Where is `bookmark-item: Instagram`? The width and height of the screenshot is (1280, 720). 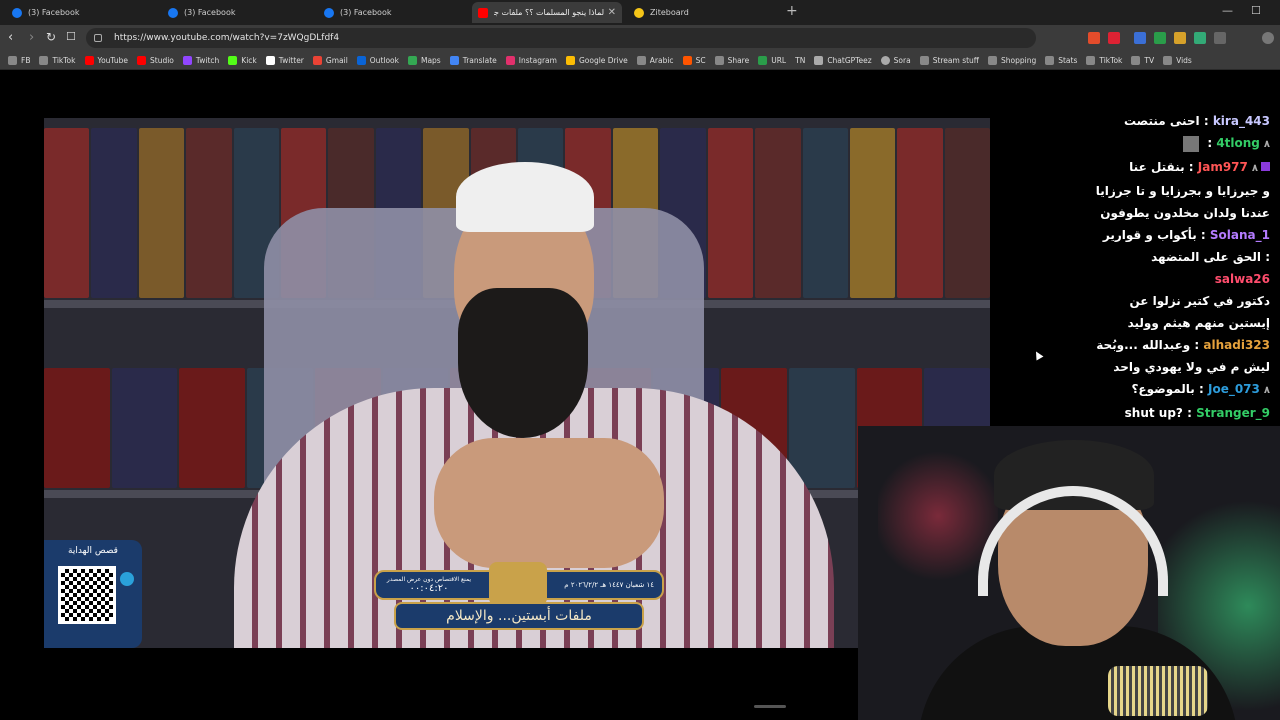
bookmark-item: Instagram is located at coordinates (531, 60).